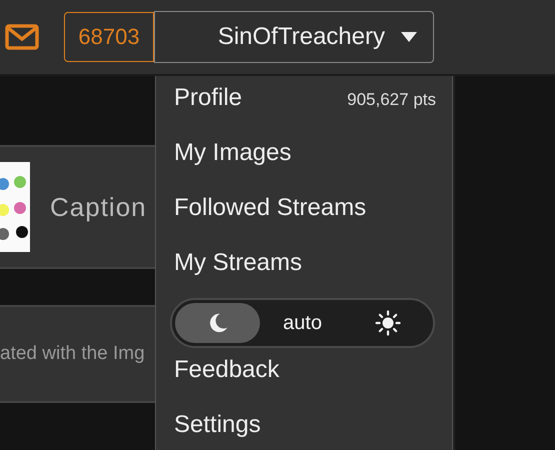  I want to click on menu-item: Feedback, so click(305, 373).